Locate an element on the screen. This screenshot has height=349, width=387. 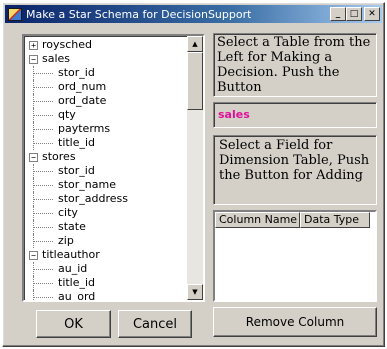
selected-table-display: sales is located at coordinates (295, 115).